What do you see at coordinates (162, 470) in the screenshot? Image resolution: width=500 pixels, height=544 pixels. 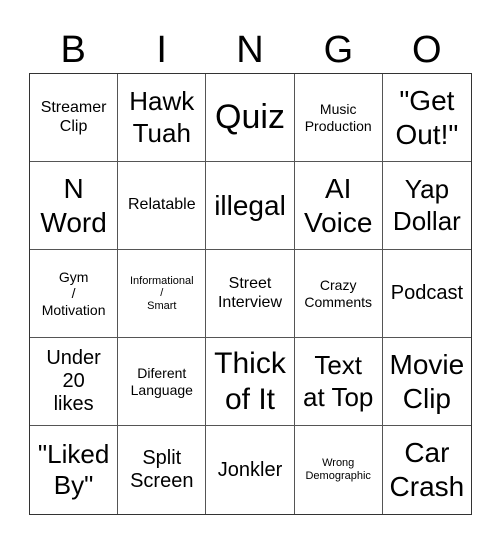 I see `bingo-cell: Split Screen` at bounding box center [162, 470].